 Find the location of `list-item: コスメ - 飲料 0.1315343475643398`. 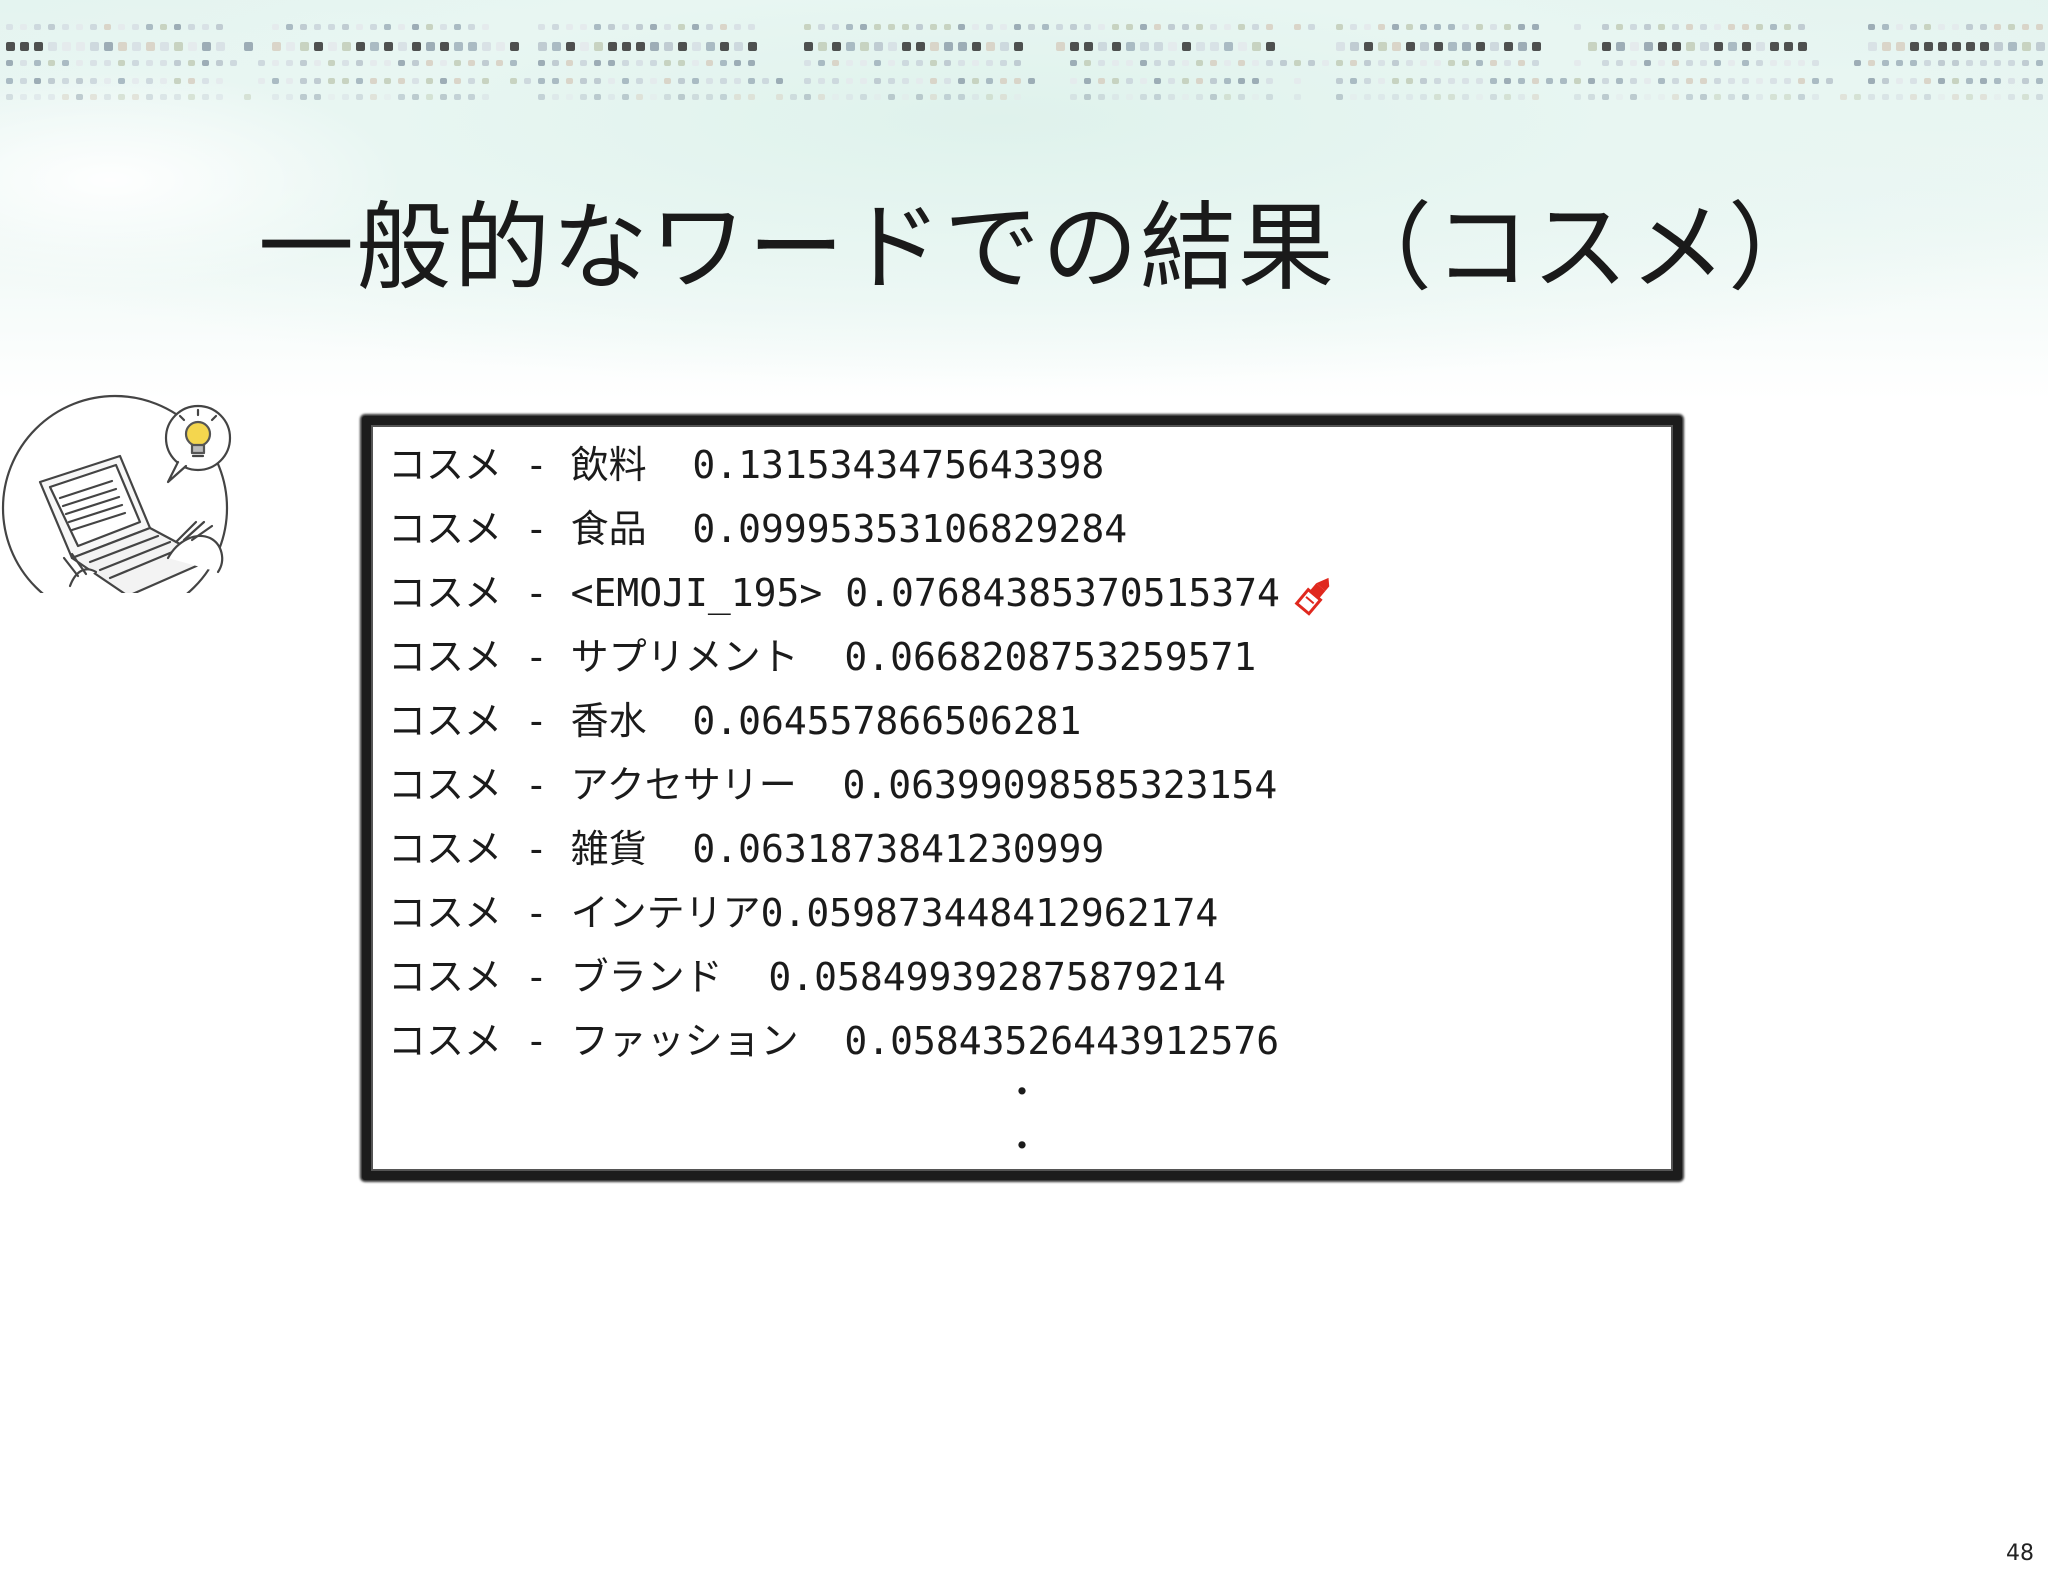

list-item: コスメ - 飲料 0.1315343475643398 is located at coordinates (864, 473).